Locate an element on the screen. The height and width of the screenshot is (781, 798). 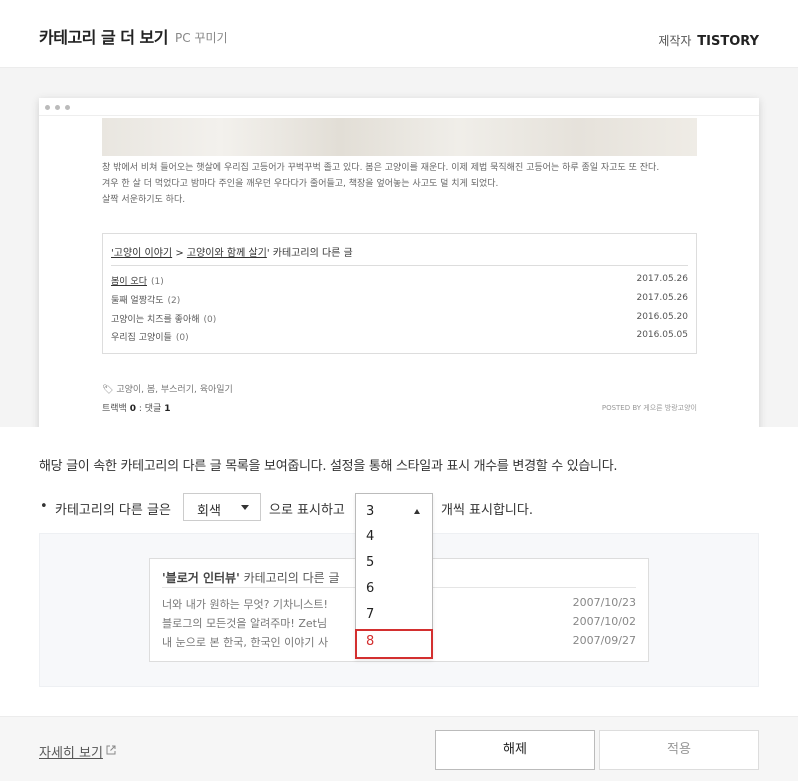
more-info-link: 자세히 보기 is located at coordinates (71, 751).